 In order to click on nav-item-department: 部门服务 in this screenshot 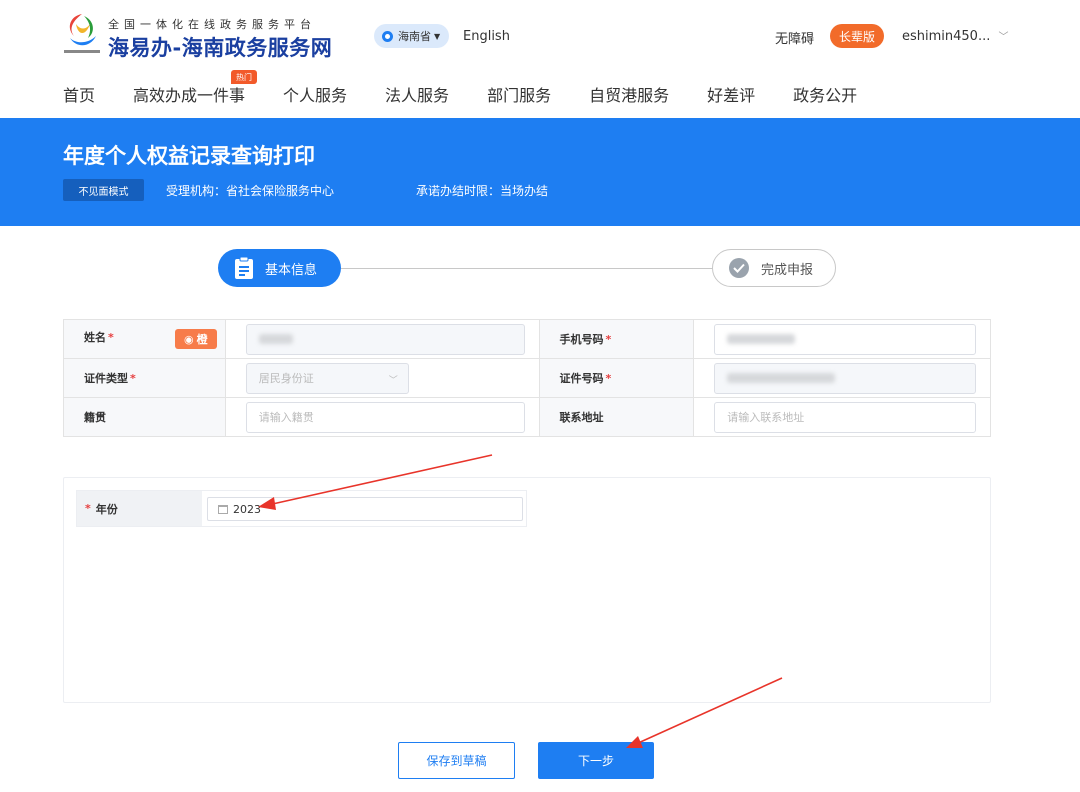, I will do `click(519, 94)`.